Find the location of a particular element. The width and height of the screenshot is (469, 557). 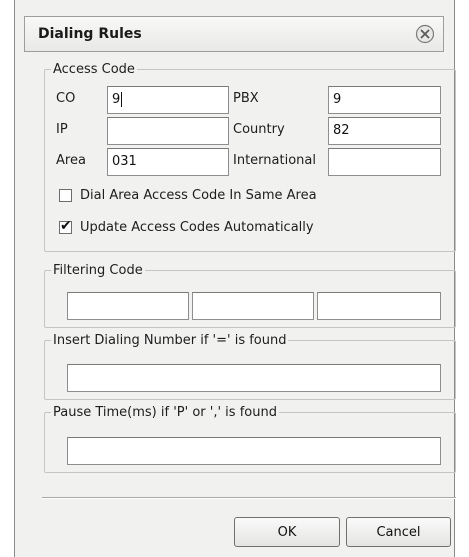

insert-dialing-field is located at coordinates (254, 378).